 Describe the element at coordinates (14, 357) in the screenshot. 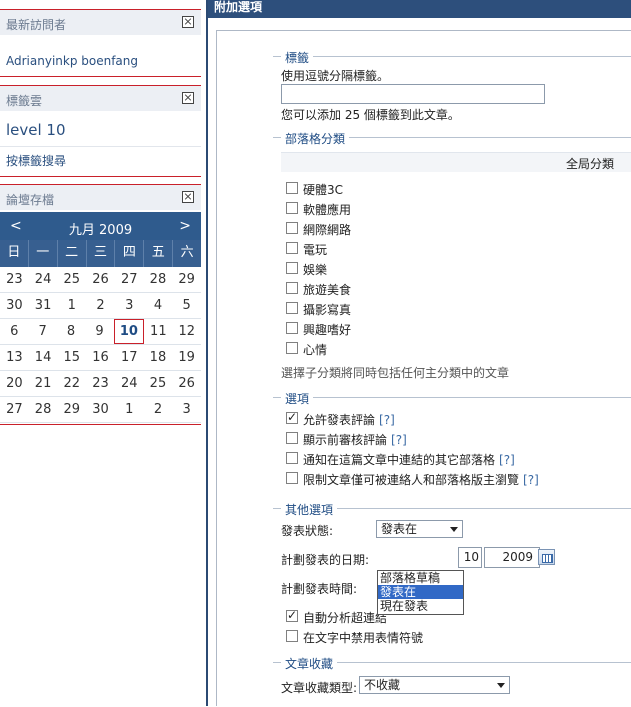

I see `calendar-day: 13` at that location.